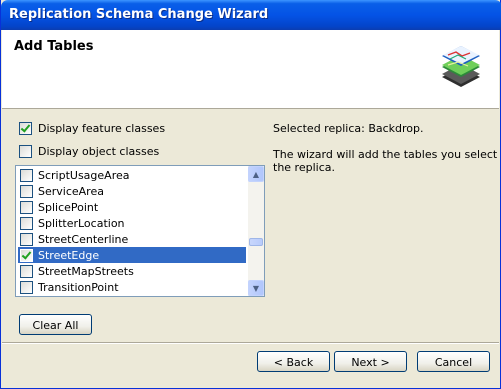 The image size is (501, 389). Describe the element at coordinates (250, 343) in the screenshot. I see `footer-divider` at that location.